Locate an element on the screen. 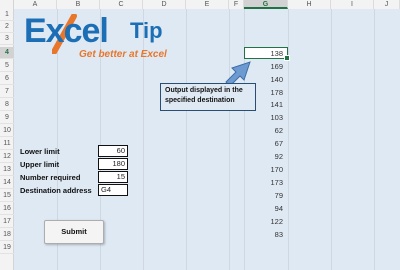  destination-address-input: G4 is located at coordinates (113, 190).